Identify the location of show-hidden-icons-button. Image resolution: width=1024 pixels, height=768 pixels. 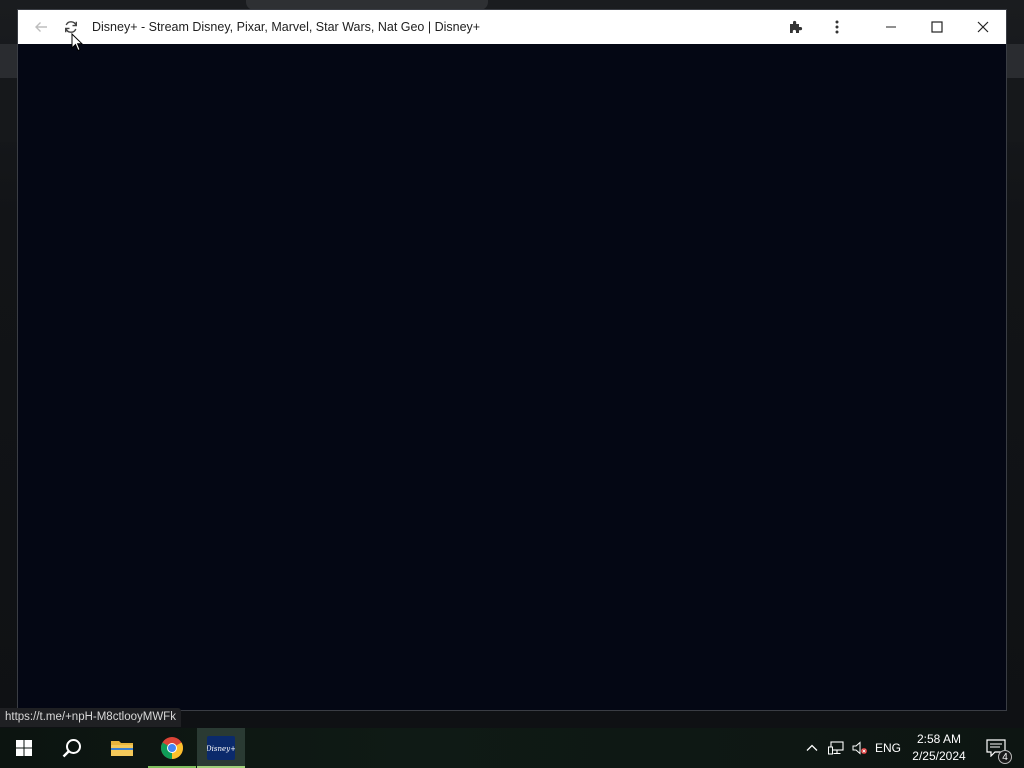
(812, 748).